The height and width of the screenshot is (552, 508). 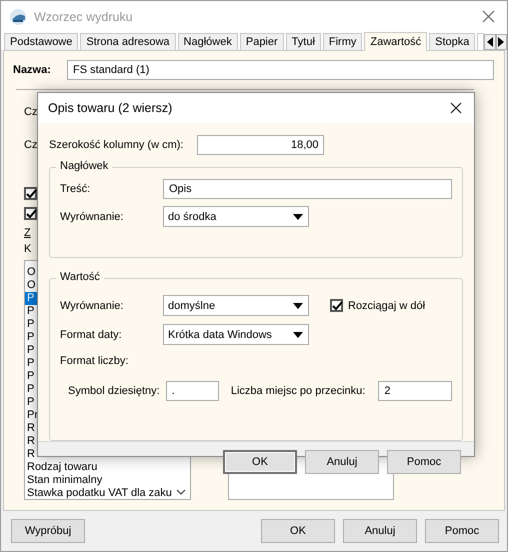 I want to click on dropdown: do środka, so click(x=236, y=216).